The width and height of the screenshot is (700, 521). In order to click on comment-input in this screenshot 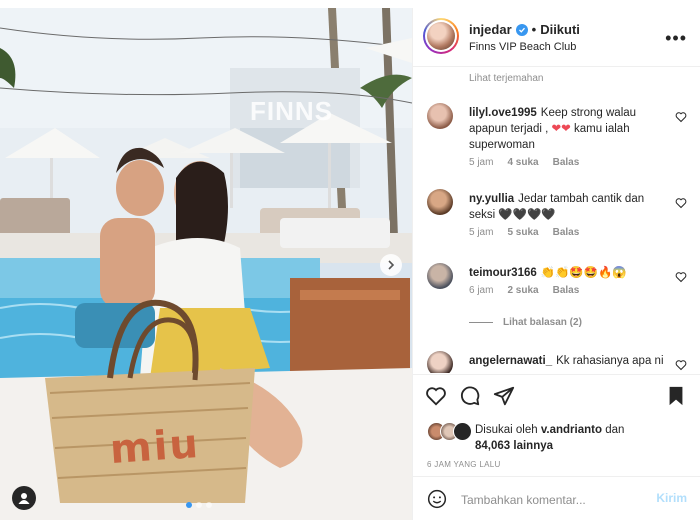, I will do `click(551, 500)`.